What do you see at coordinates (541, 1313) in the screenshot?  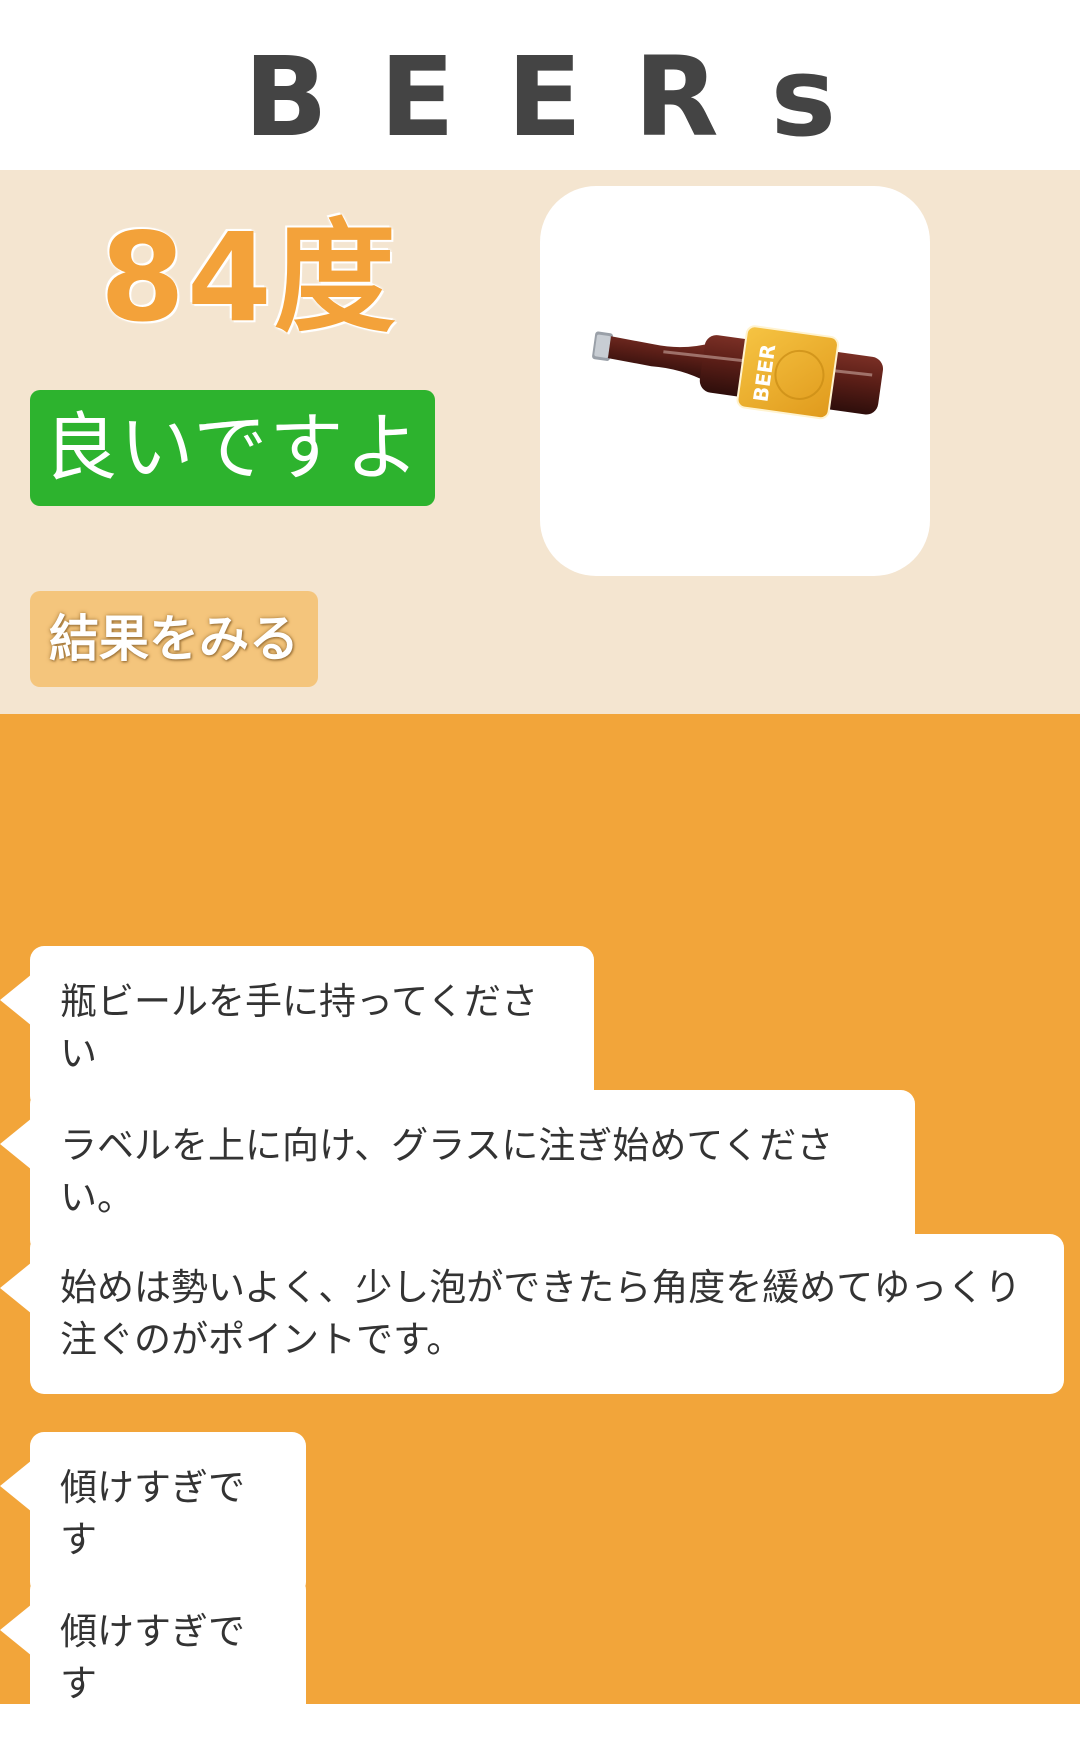 I see `message-text: 始めは勢いよく、少し泡ができたら角度を緩めてゆっくり注ぐのがポイントです。` at bounding box center [541, 1313].